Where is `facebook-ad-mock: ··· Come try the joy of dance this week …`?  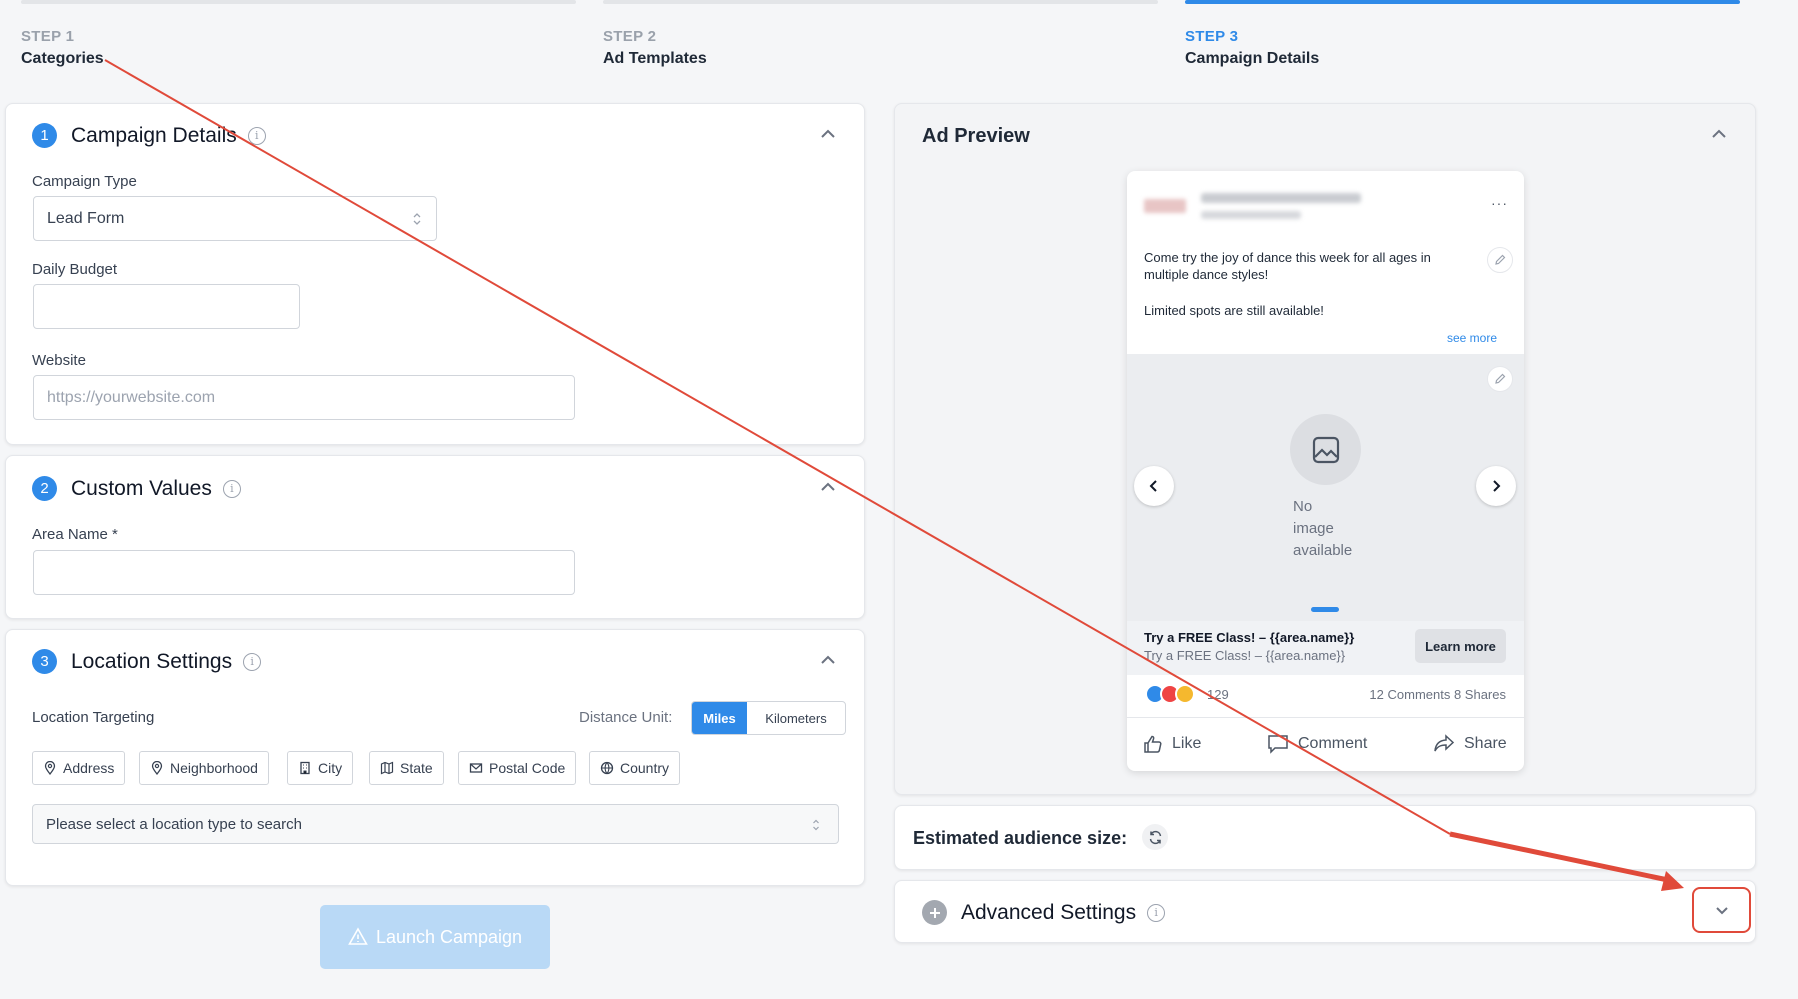
facebook-ad-mock: ··· Come try the joy of dance this week … is located at coordinates (1325, 471).